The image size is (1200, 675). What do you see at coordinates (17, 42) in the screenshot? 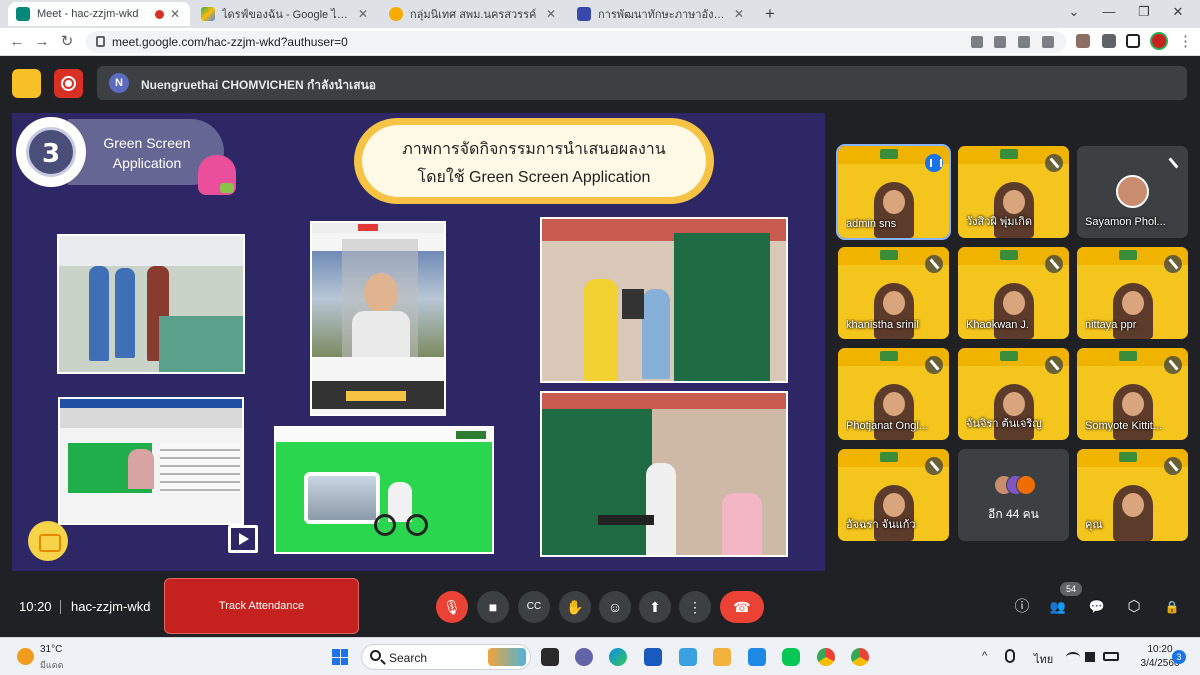
I see `back-button: ←` at bounding box center [17, 42].